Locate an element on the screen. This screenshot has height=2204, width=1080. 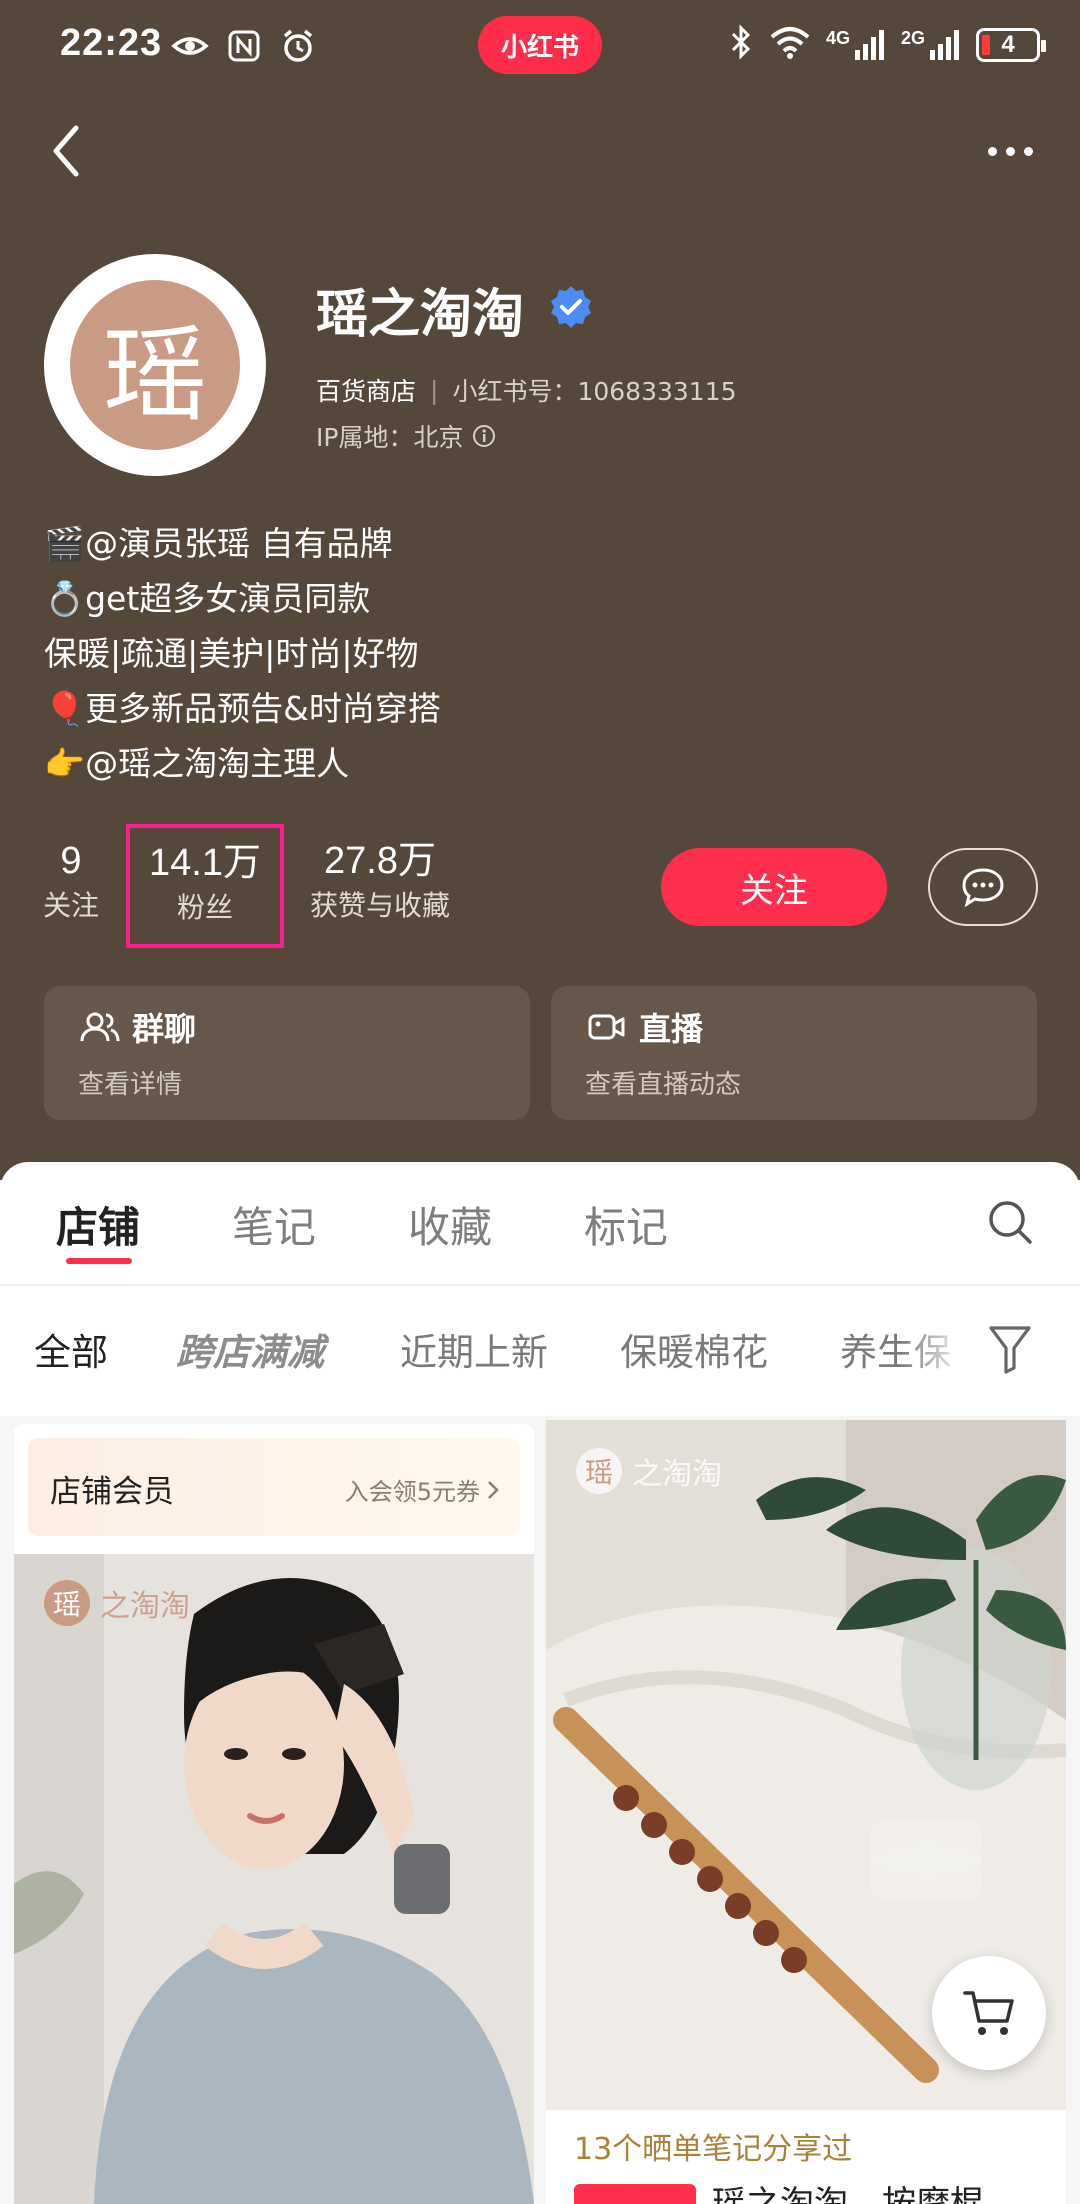
group-chat-card: 群聊 查看详情 is located at coordinates (287, 1053).